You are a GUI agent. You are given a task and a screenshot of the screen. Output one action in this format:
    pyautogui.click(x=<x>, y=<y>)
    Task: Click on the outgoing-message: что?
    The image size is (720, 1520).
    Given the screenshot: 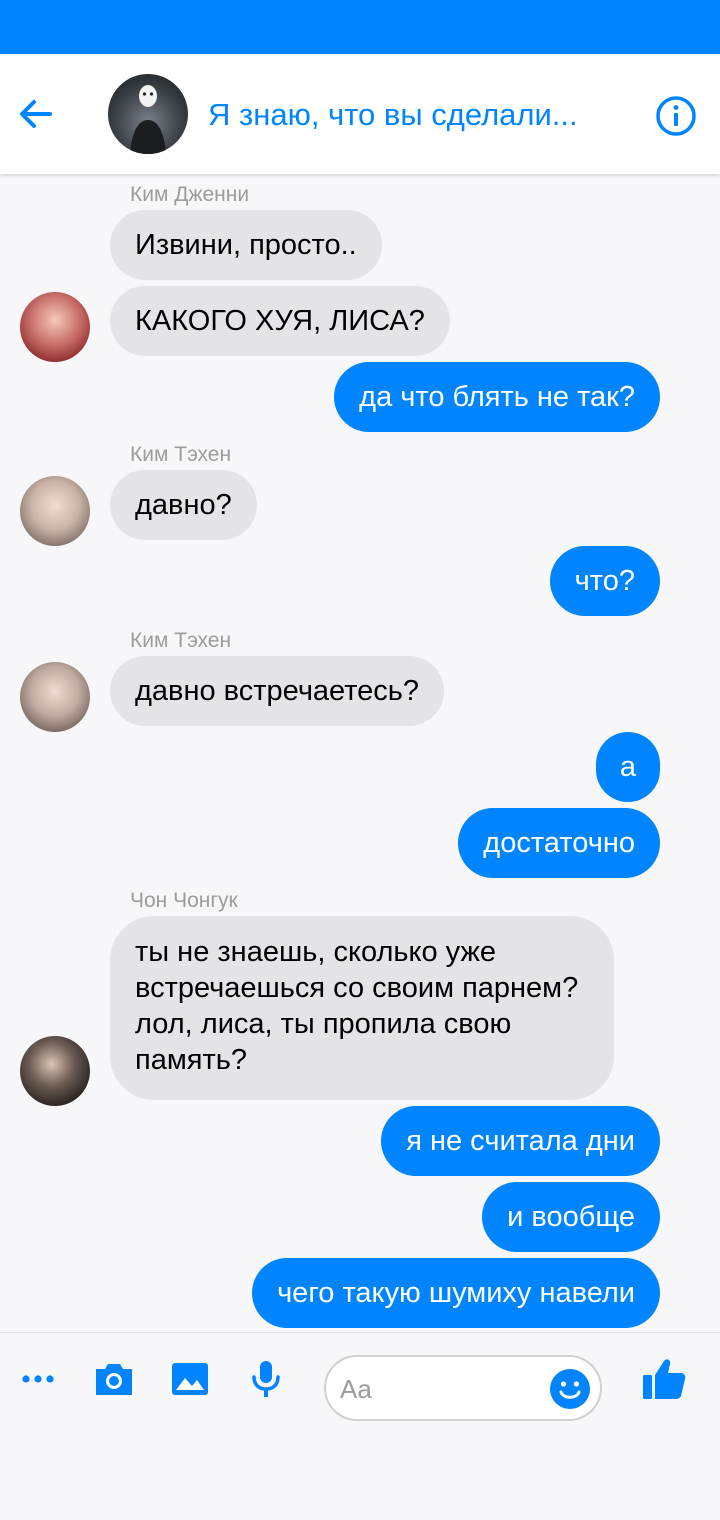 What is the action you would take?
    pyautogui.click(x=604, y=581)
    